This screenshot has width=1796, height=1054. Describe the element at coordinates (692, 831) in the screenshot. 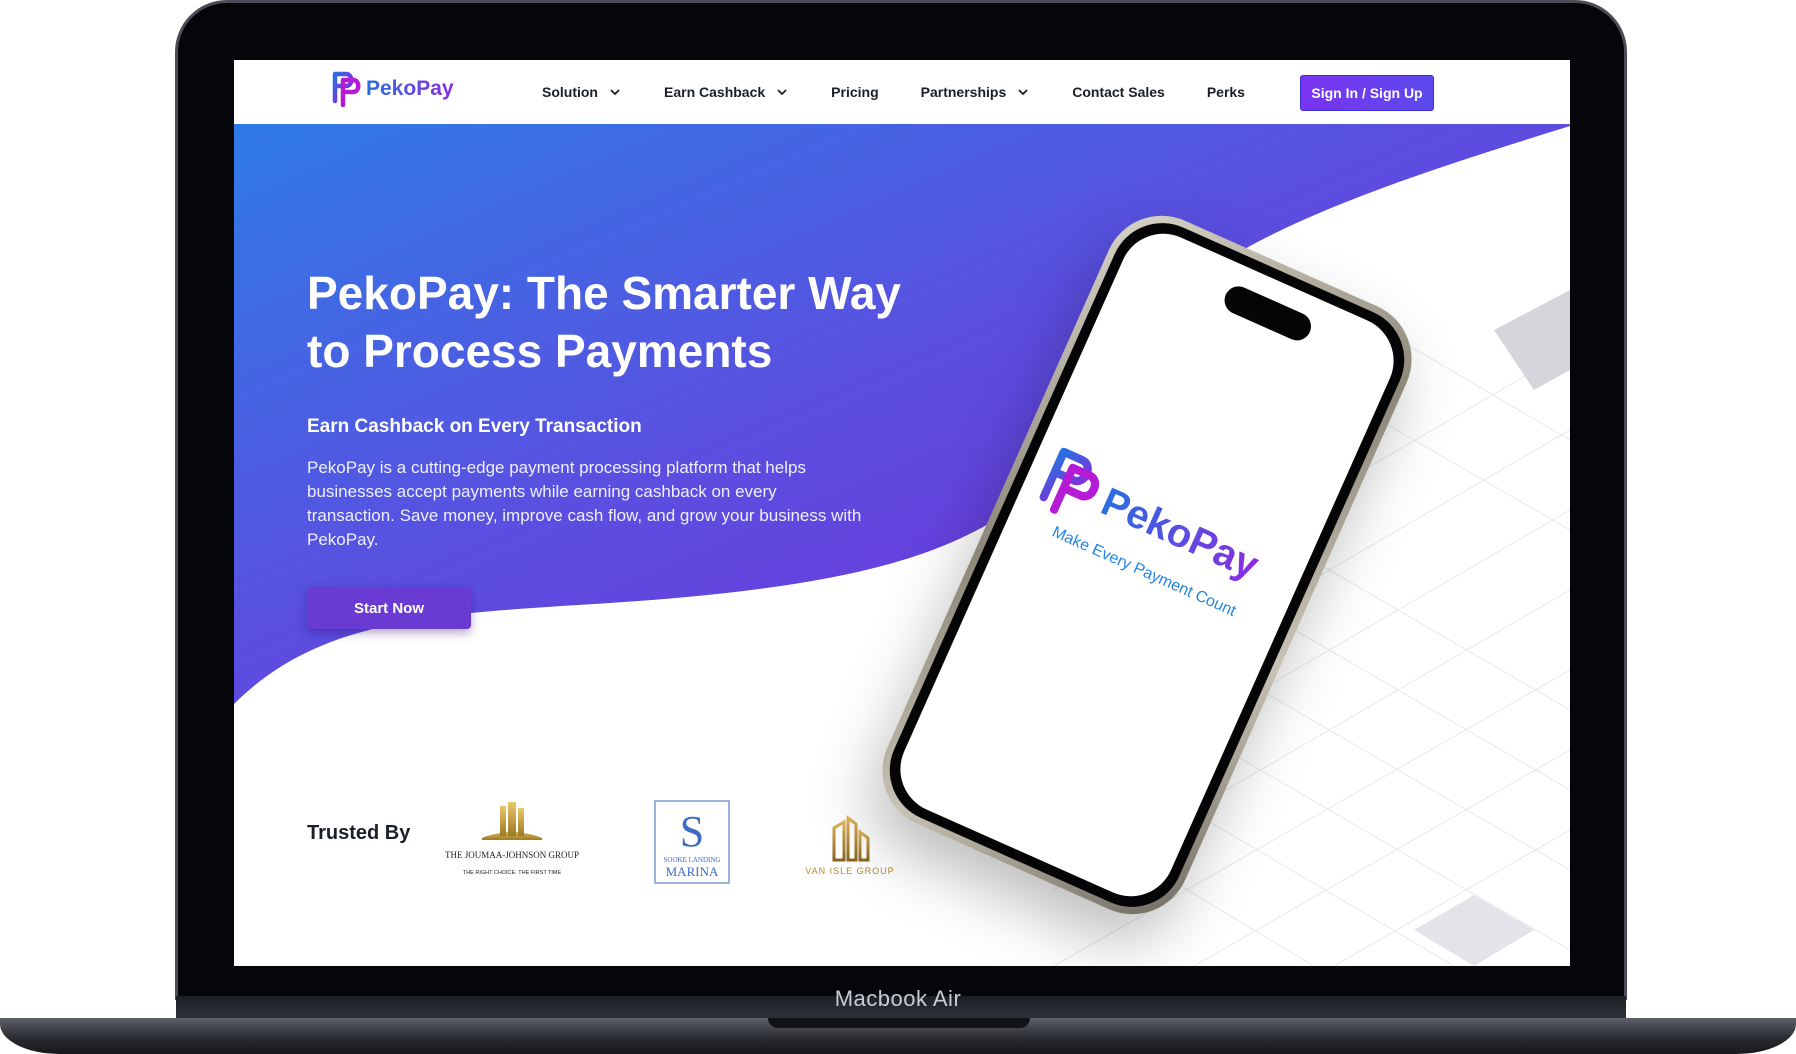

I see `sooke-letter: S` at that location.